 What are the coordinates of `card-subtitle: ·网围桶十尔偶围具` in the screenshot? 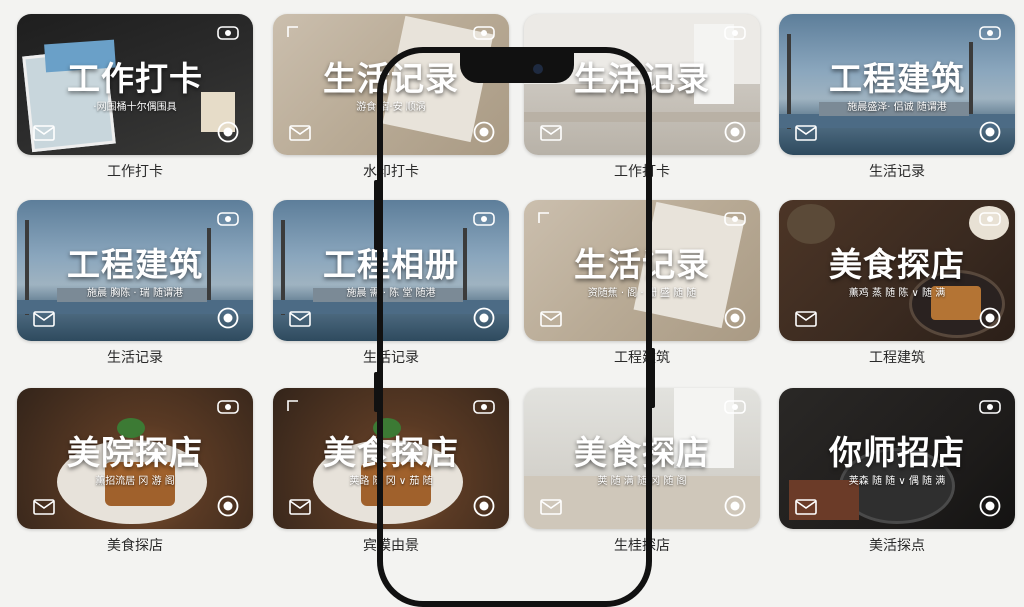 It's located at (135, 107).